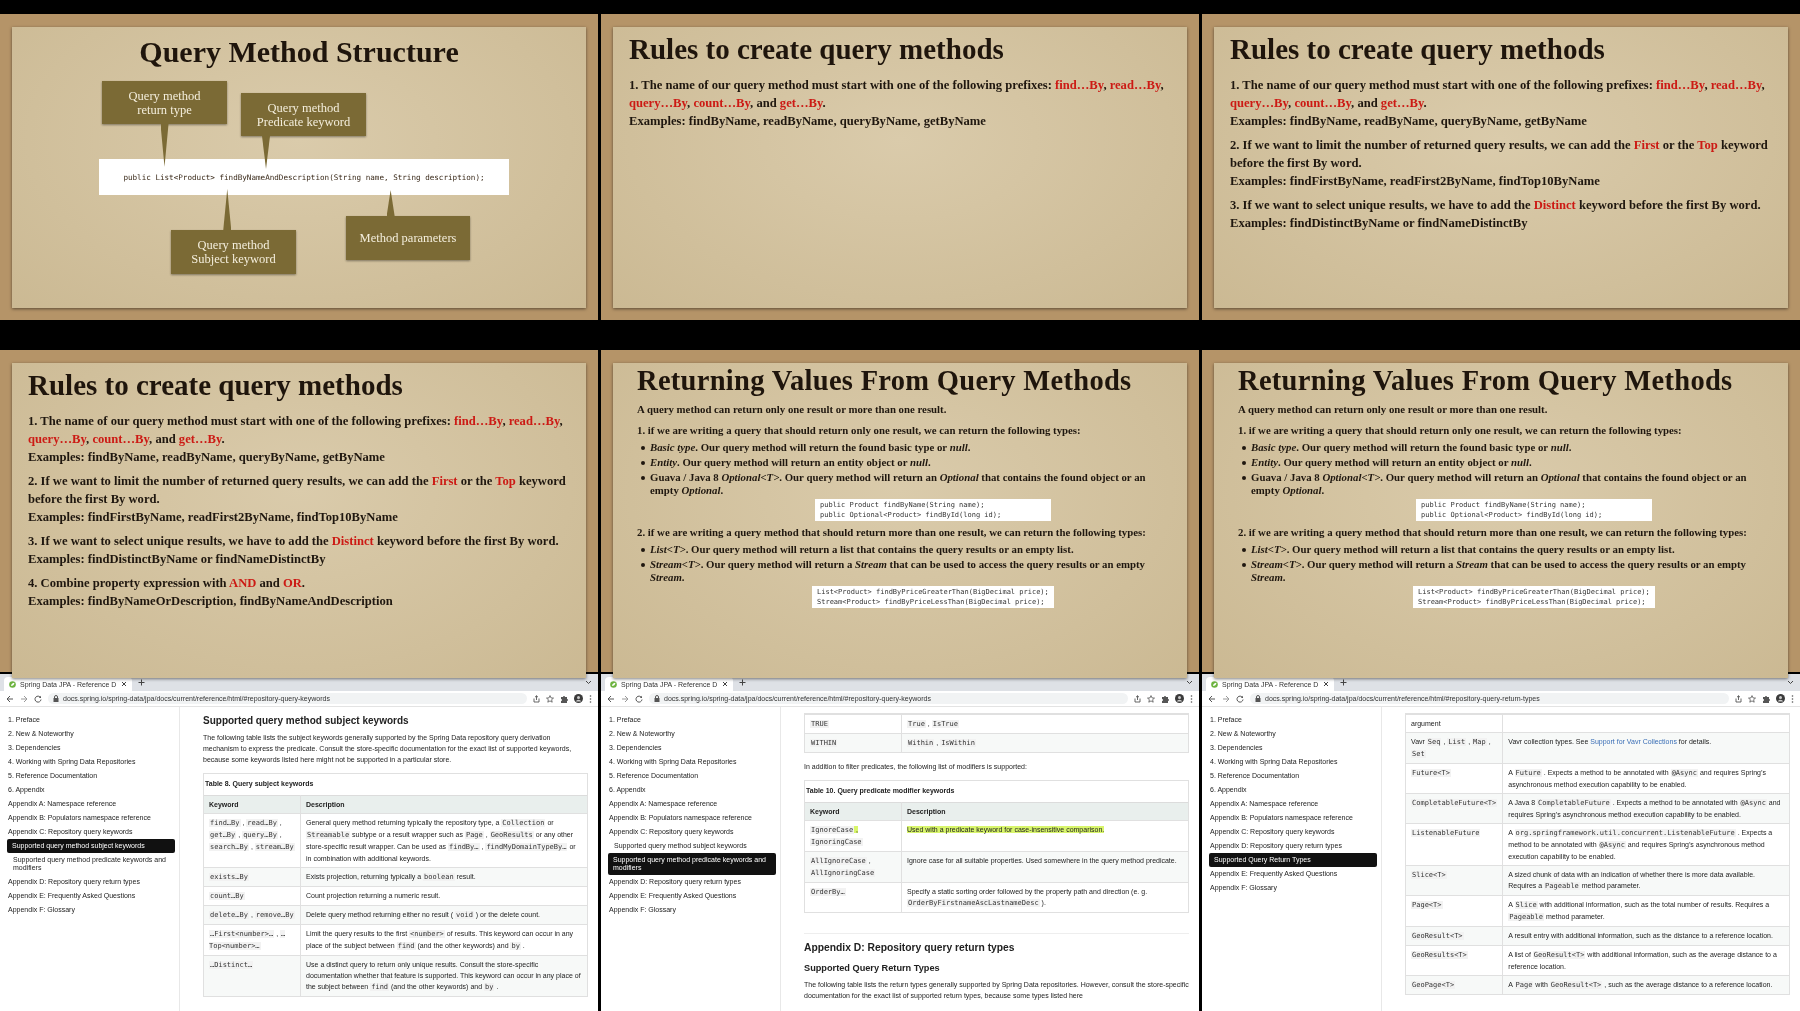 Image resolution: width=1800 pixels, height=1011 pixels. I want to click on rule-text: 4. Combine property expression with AND and OR., so click(167, 583).